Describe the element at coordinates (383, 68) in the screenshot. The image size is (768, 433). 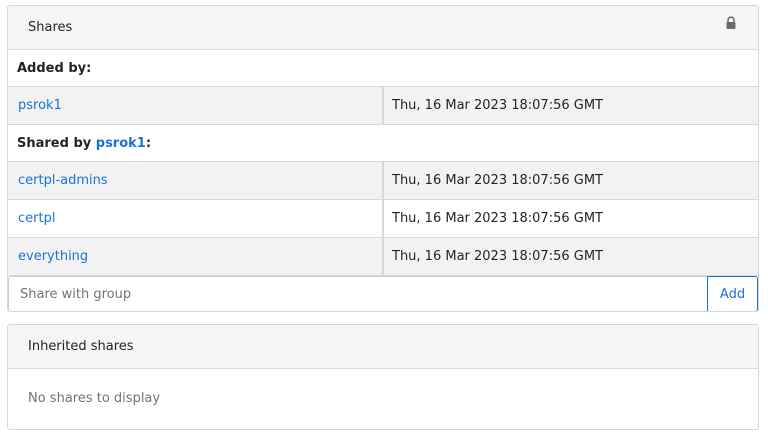
I see `added-by-heading: Added by:` at that location.